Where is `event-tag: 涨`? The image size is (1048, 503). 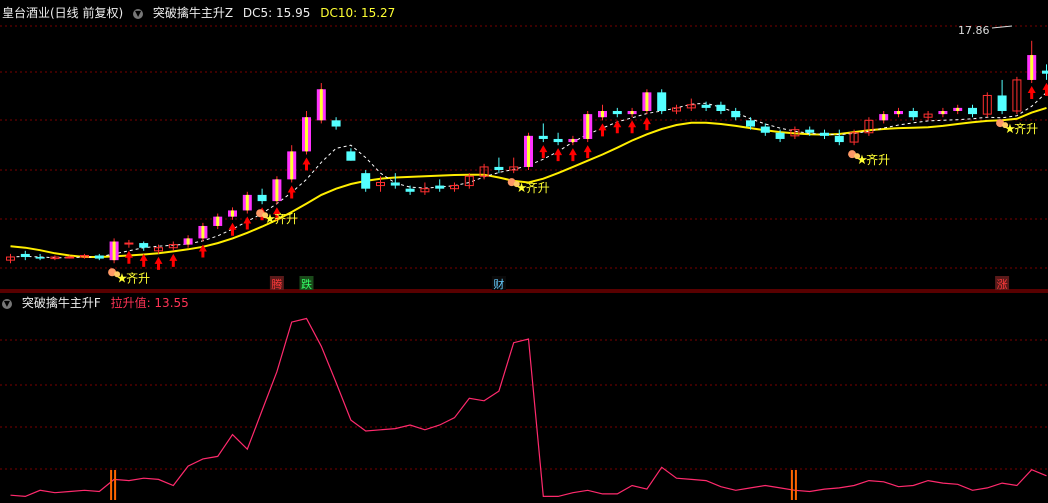 event-tag: 涨 is located at coordinates (1002, 284).